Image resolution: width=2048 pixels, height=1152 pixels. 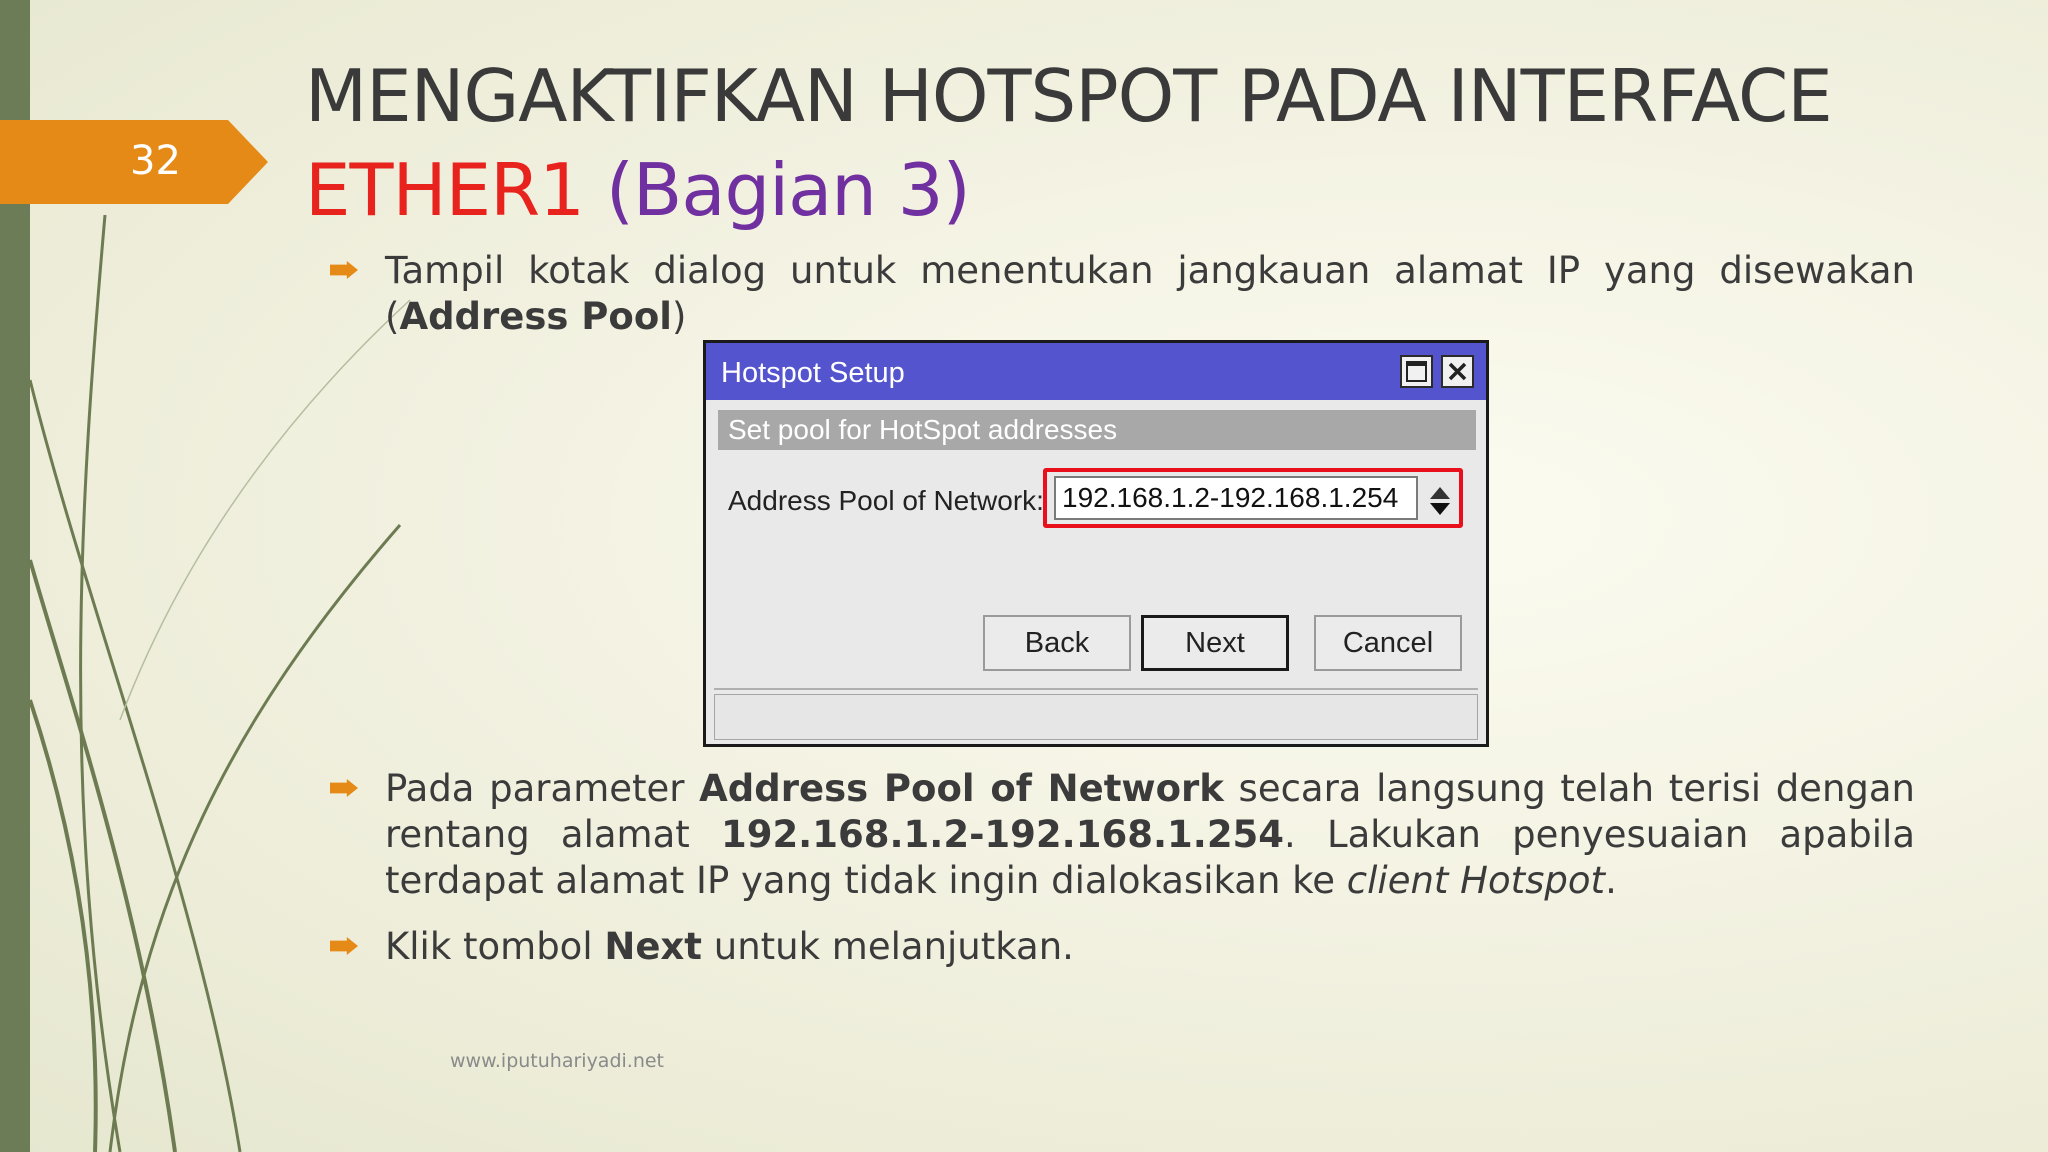 I want to click on bullet-bold: Address Pool of Network, so click(x=961, y=788).